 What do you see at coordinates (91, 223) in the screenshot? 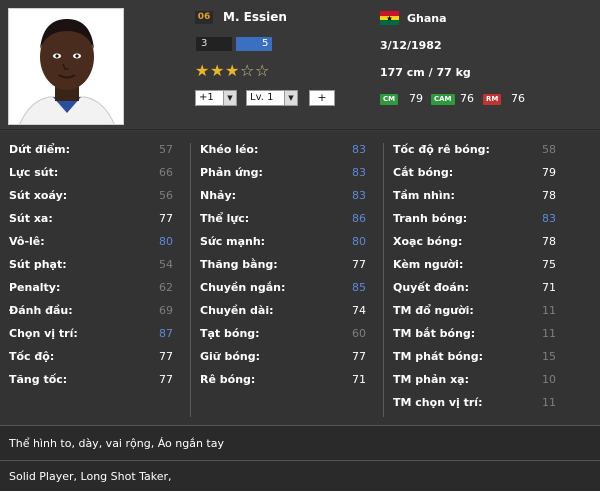
I see `attribute-row: Sút xa: 77` at bounding box center [91, 223].